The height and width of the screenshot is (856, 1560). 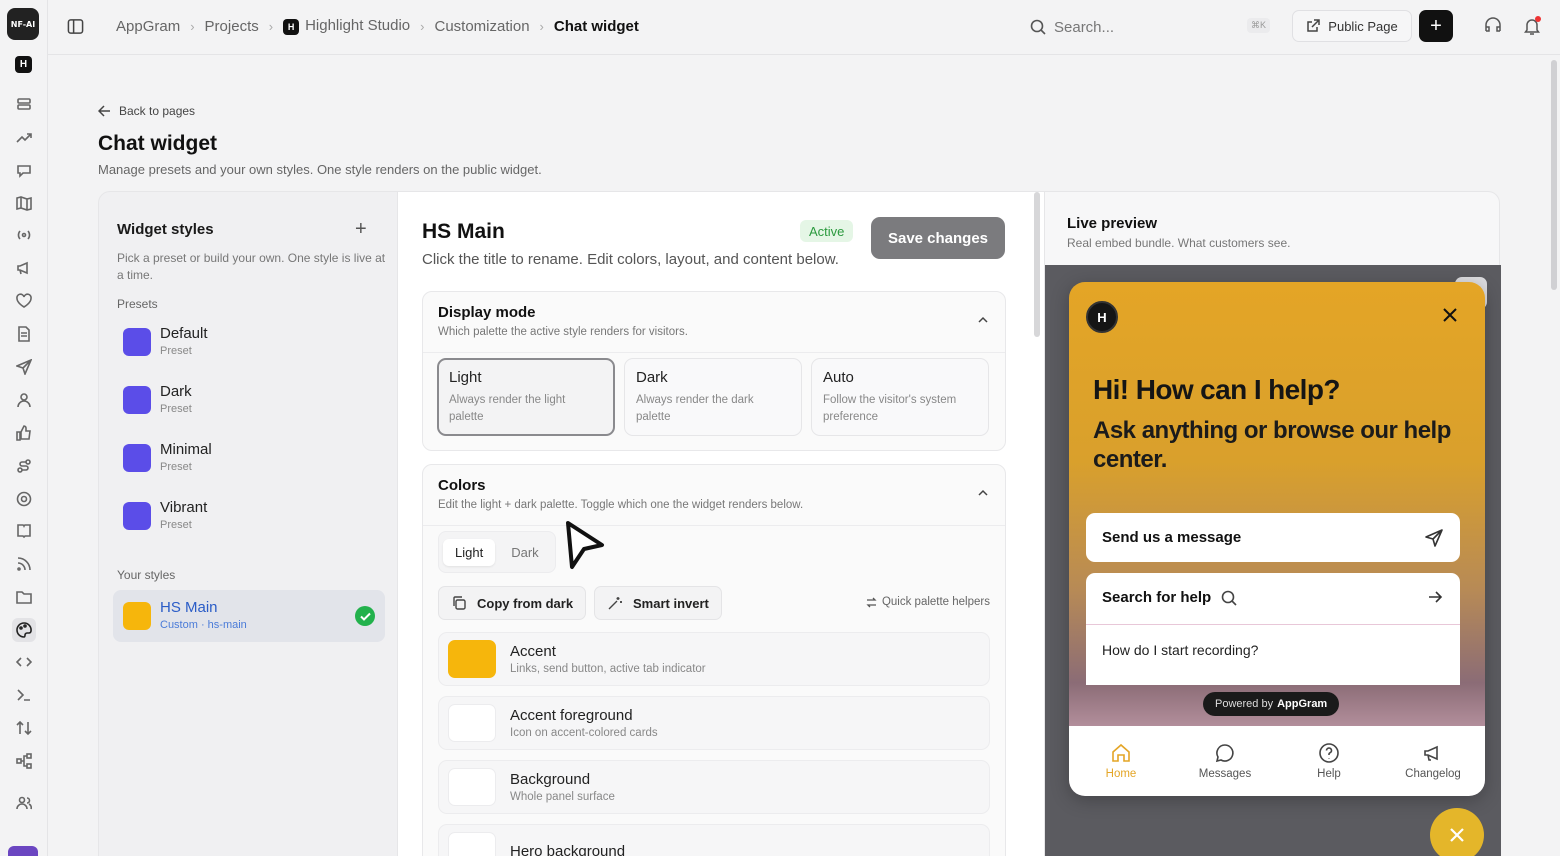 What do you see at coordinates (1554, 175) in the screenshot?
I see `page-scrollbar` at bounding box center [1554, 175].